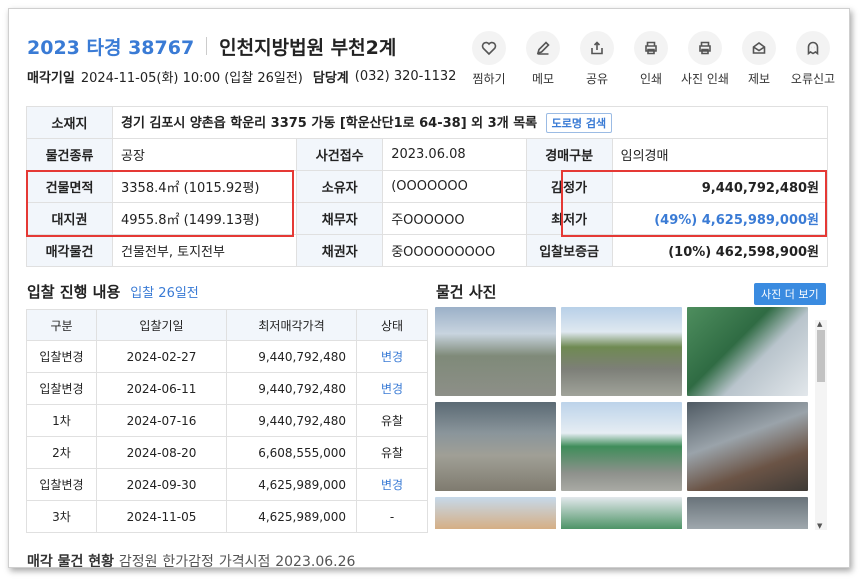  Describe the element at coordinates (705, 79) in the screenshot. I see `photo-print-label: 사진 인쇄` at that location.